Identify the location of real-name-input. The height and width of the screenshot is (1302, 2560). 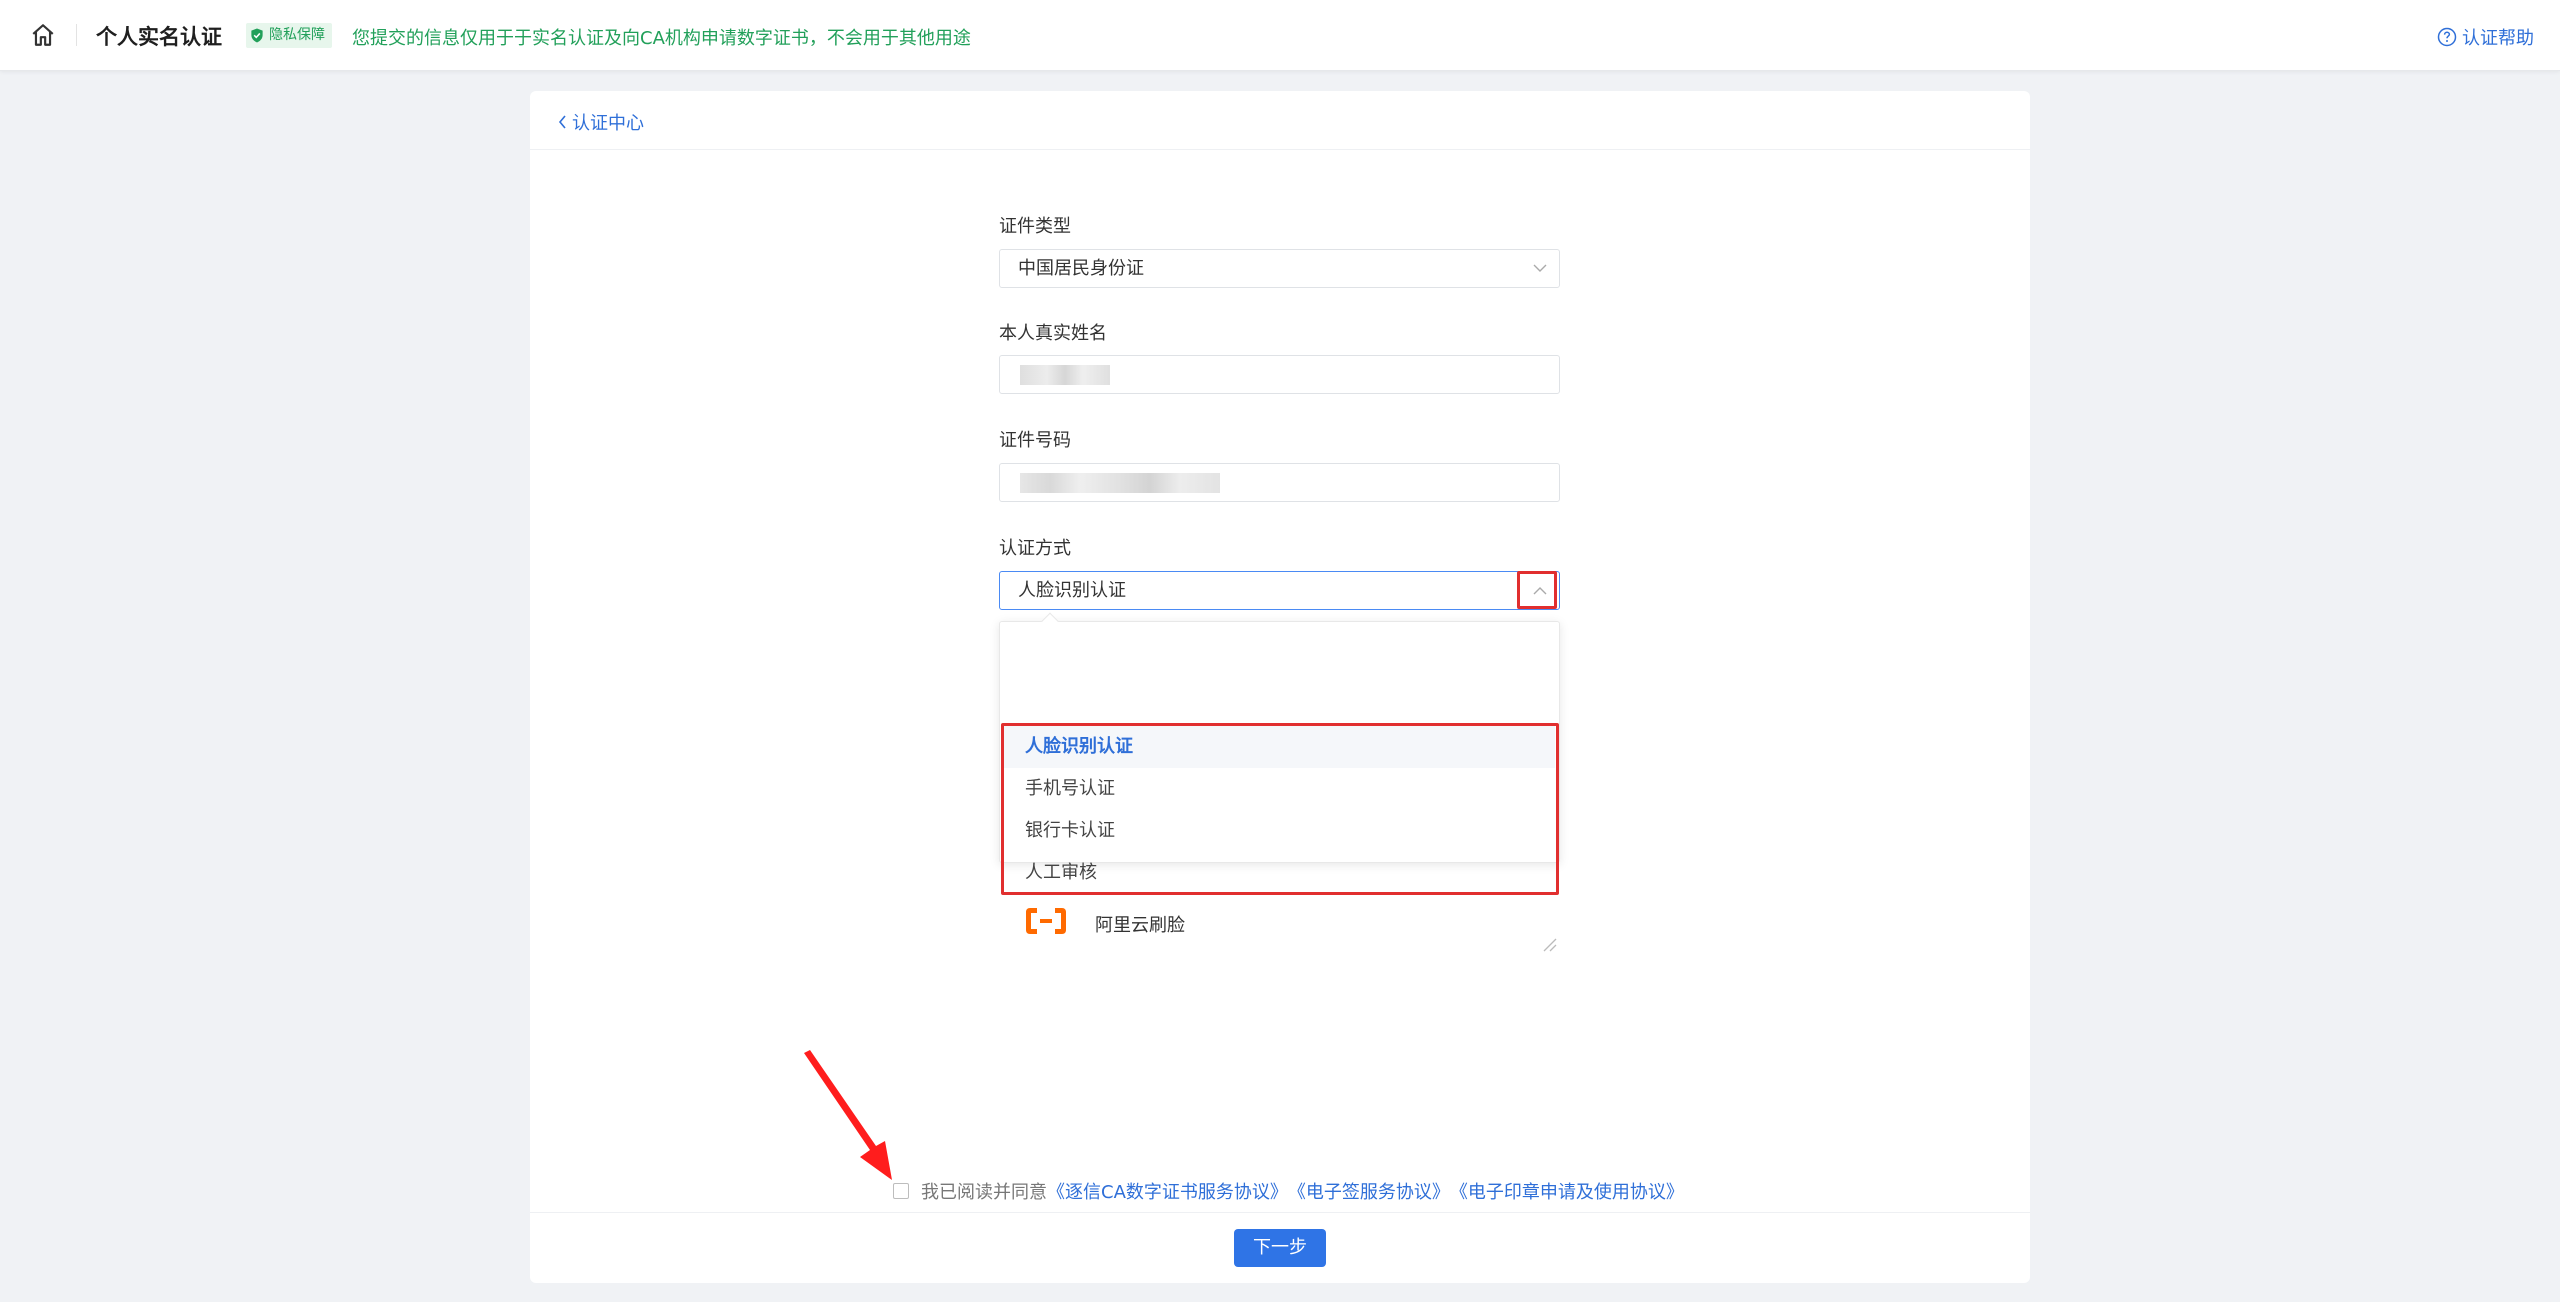
(1279, 374).